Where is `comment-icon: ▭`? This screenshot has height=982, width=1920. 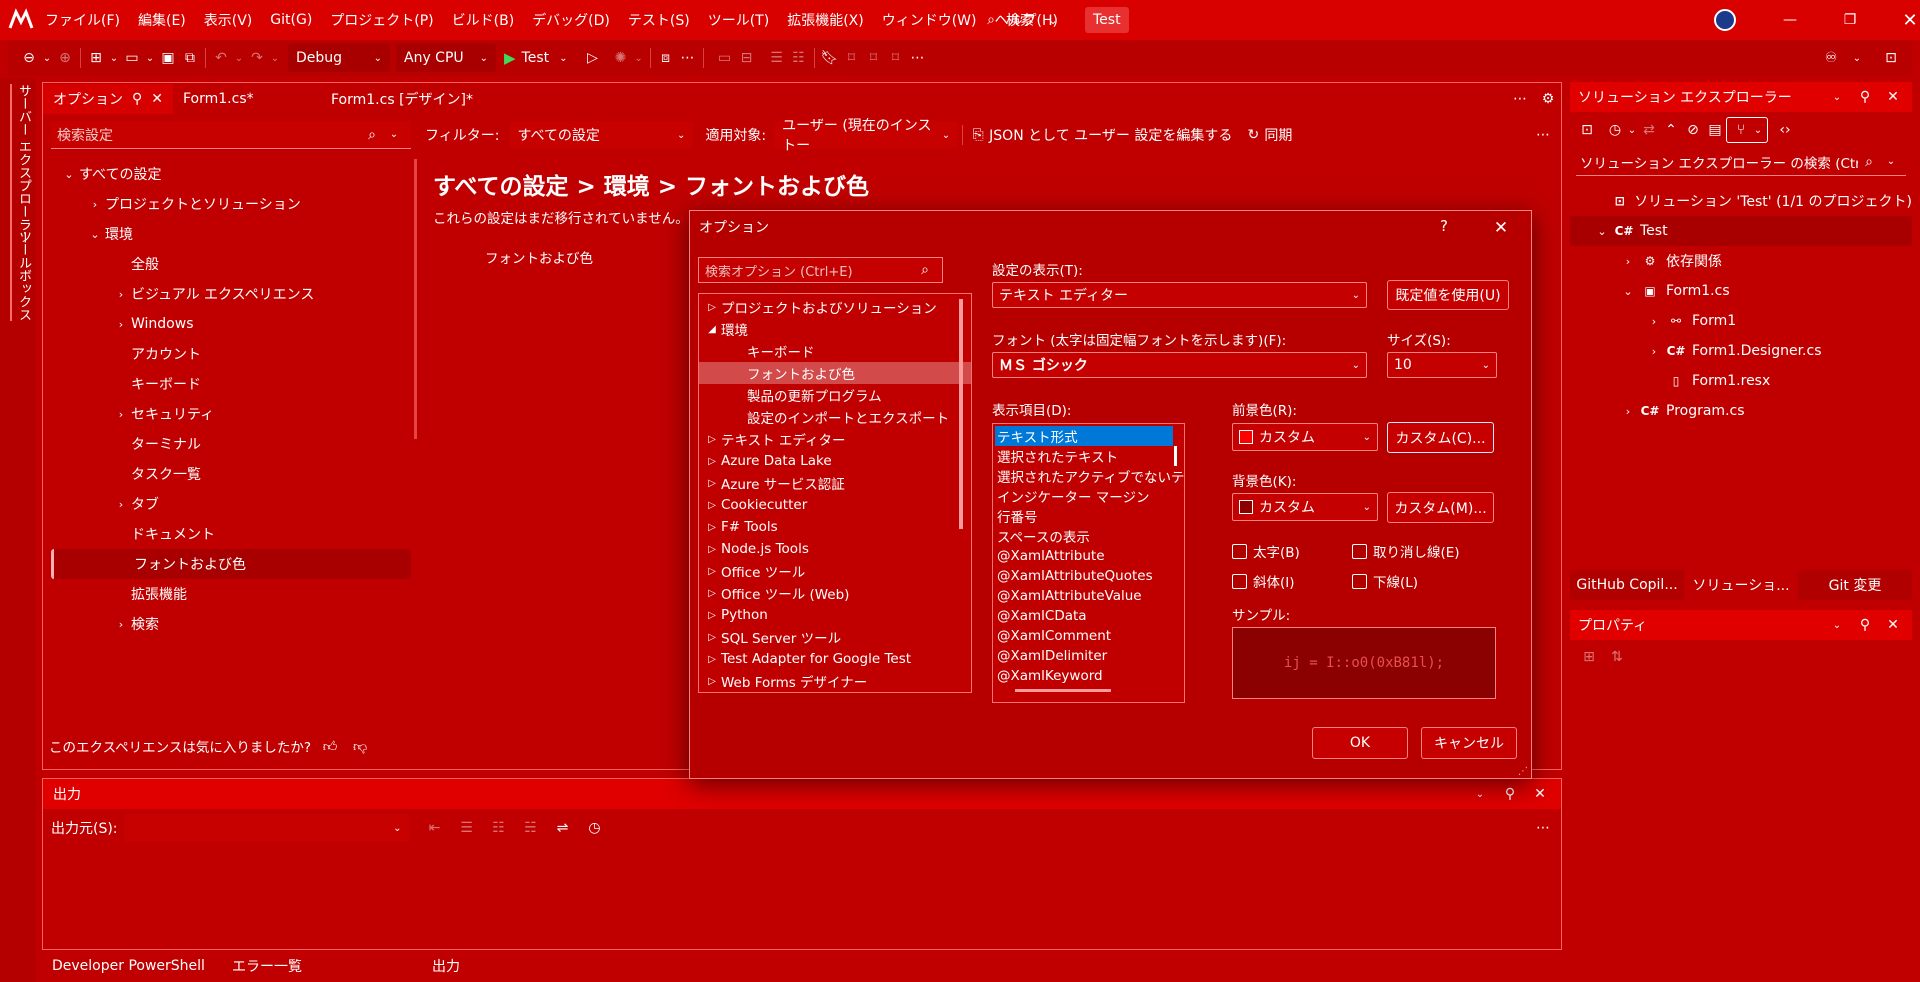 comment-icon: ▭ is located at coordinates (725, 58).